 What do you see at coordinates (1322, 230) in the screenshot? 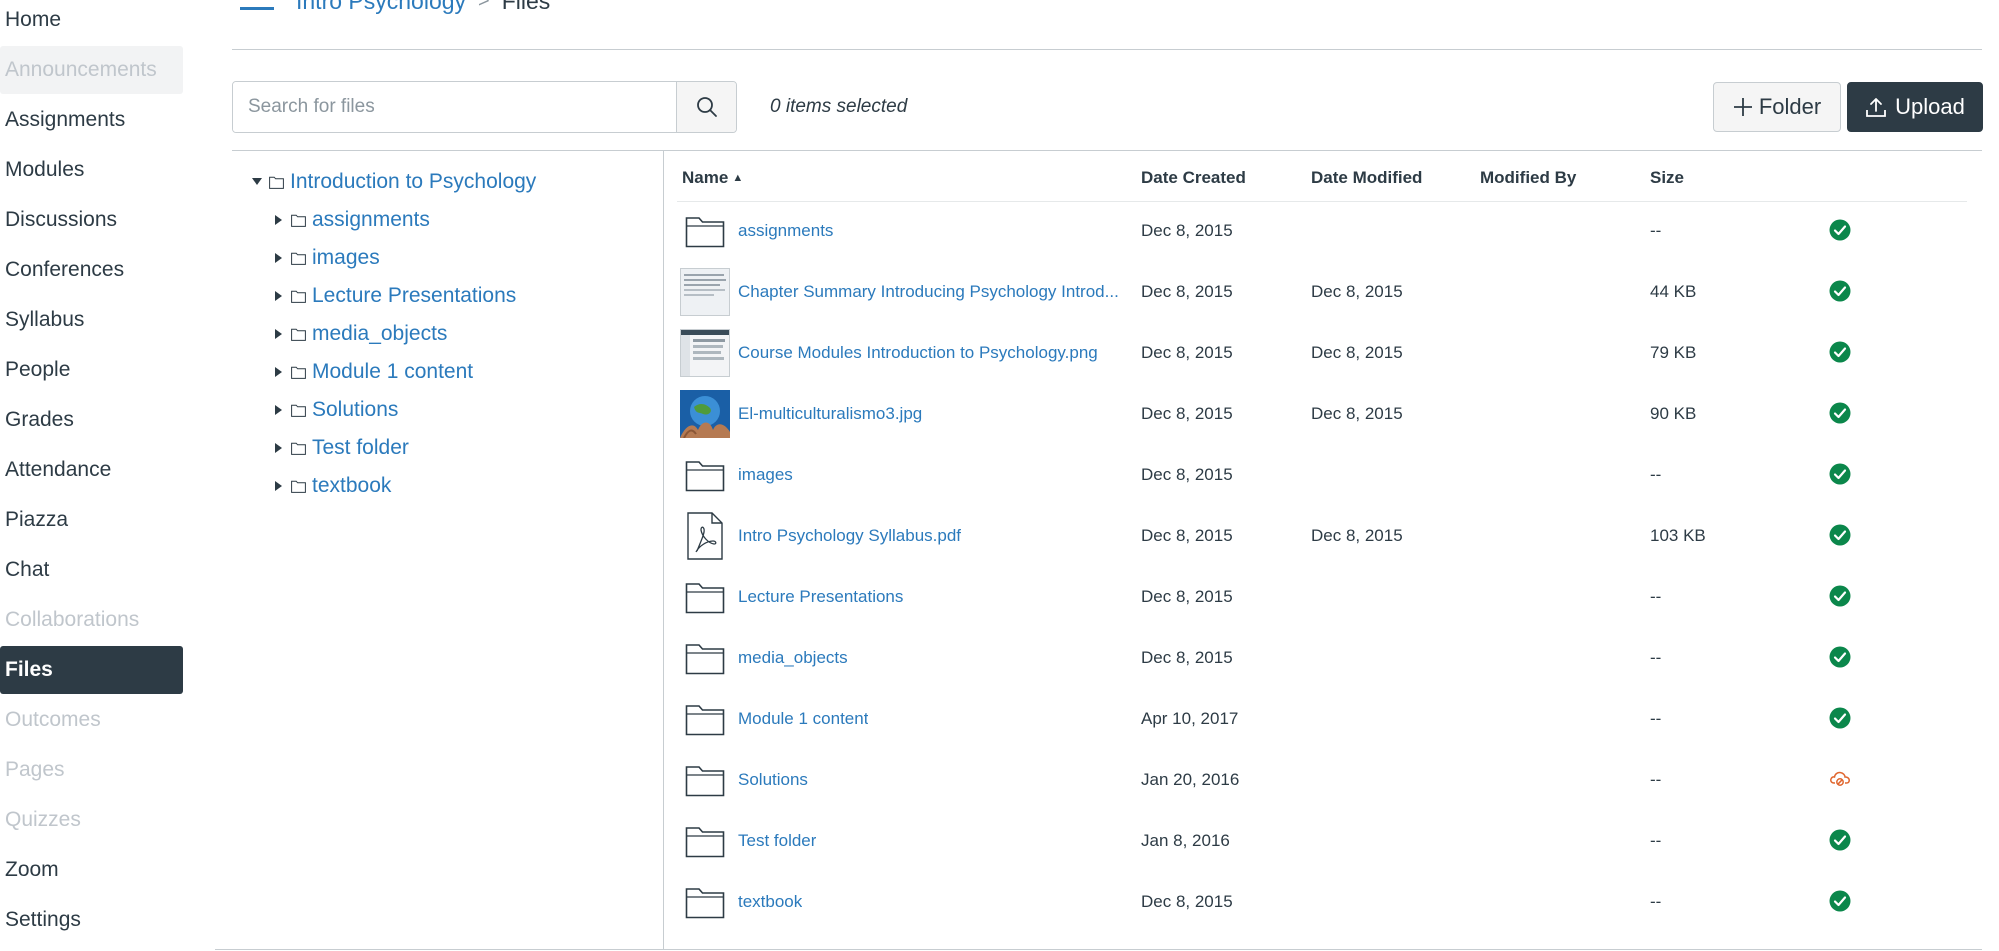
I see `table-row: assignments Dec 8, 2015 --` at bounding box center [1322, 230].